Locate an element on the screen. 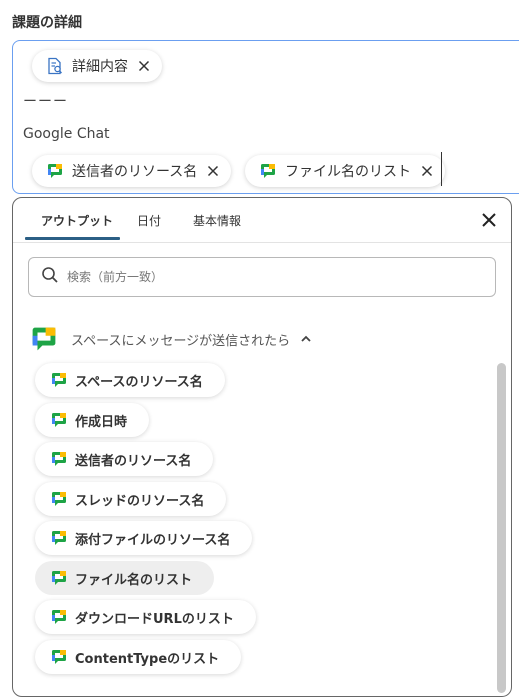 The image size is (519, 697). group-title: スペースにメッセージが送信されたら is located at coordinates (181, 341).